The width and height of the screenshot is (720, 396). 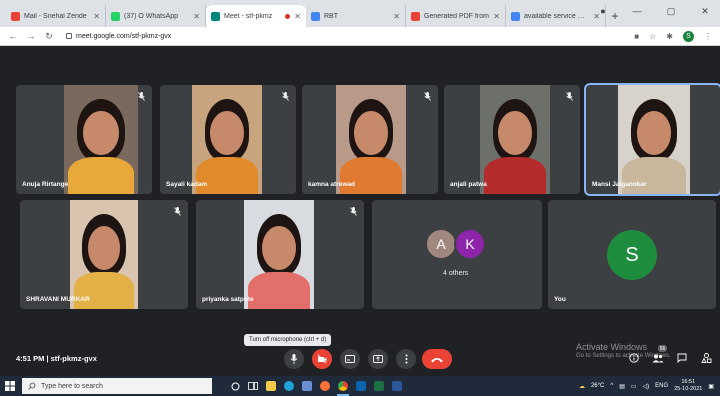 What do you see at coordinates (634, 358) in the screenshot?
I see `meeting-details-button` at bounding box center [634, 358].